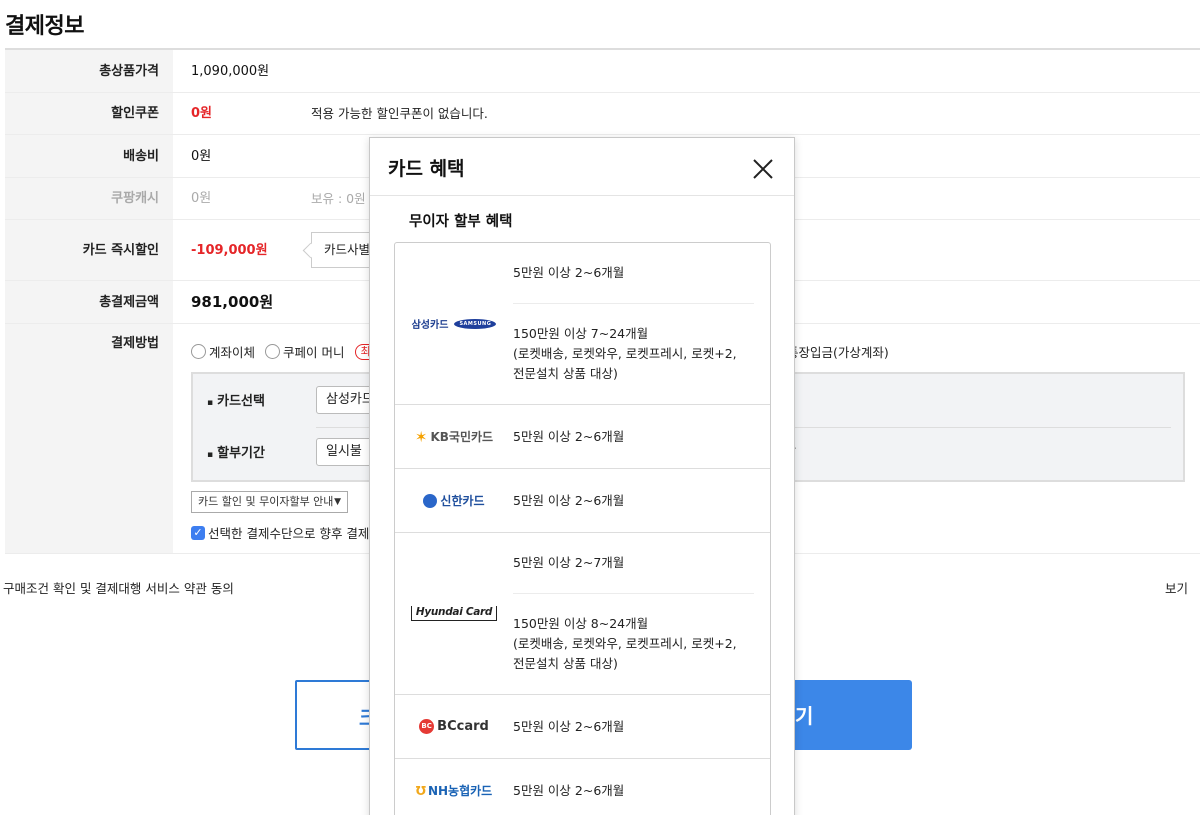 This screenshot has height=815, width=1200. I want to click on payment-options: 계좌이체 쿠페이 머니 최, so click(284, 351).